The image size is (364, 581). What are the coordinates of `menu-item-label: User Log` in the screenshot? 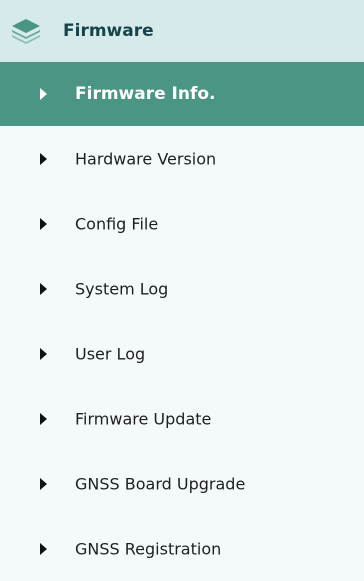 It's located at (110, 353).